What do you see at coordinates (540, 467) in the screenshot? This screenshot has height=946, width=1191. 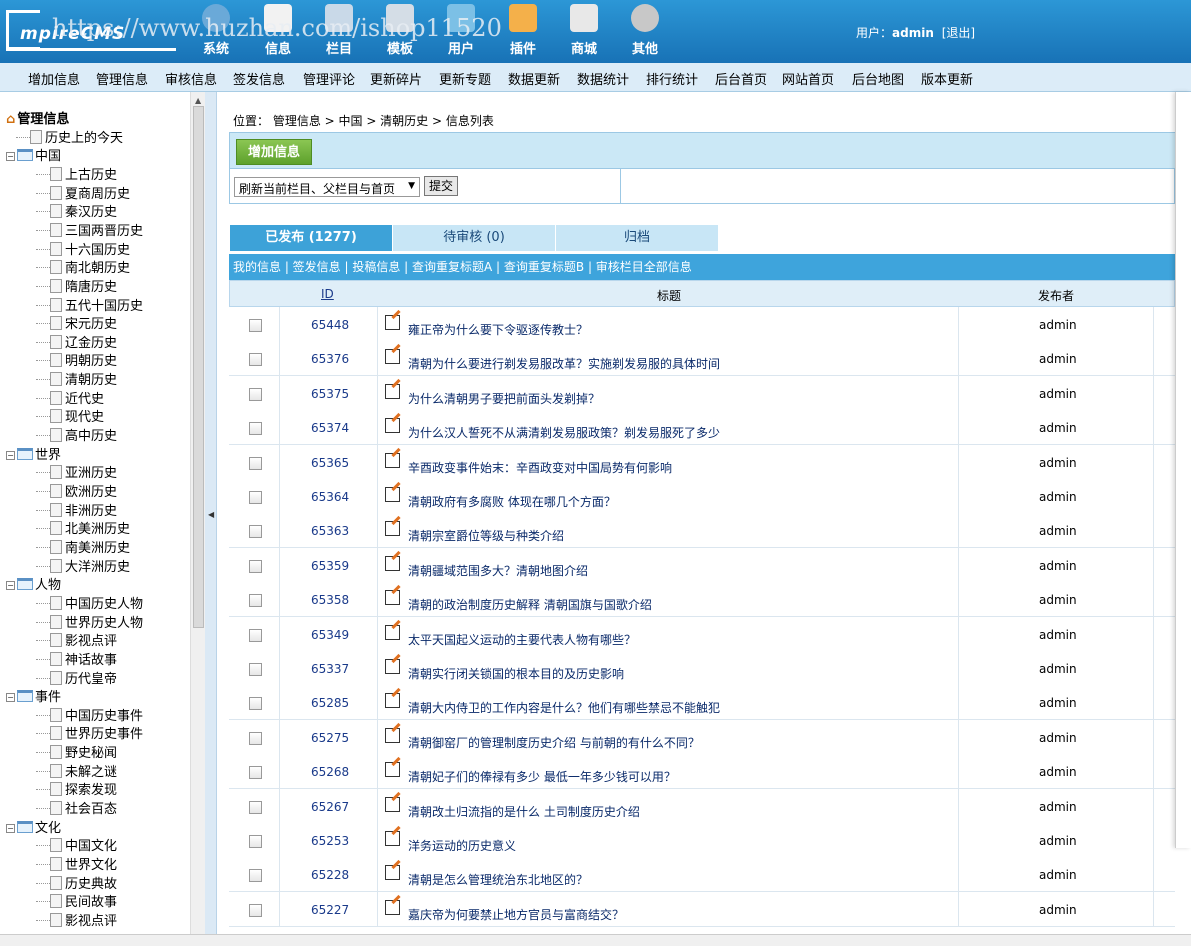 I see `row-title-link: 辛酉政变事件始末：辛酉政变对中国局势有何影响` at bounding box center [540, 467].